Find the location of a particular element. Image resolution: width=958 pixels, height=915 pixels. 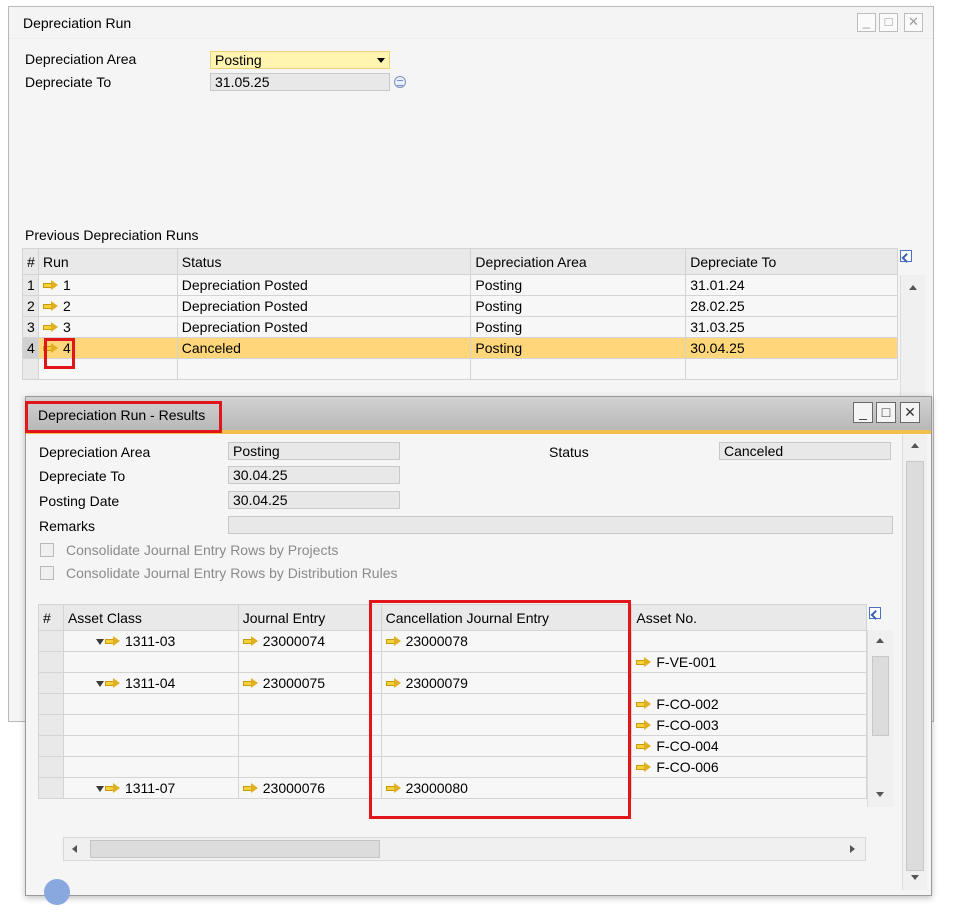

depreciate-to-field: 31.05.25 is located at coordinates (300, 82).